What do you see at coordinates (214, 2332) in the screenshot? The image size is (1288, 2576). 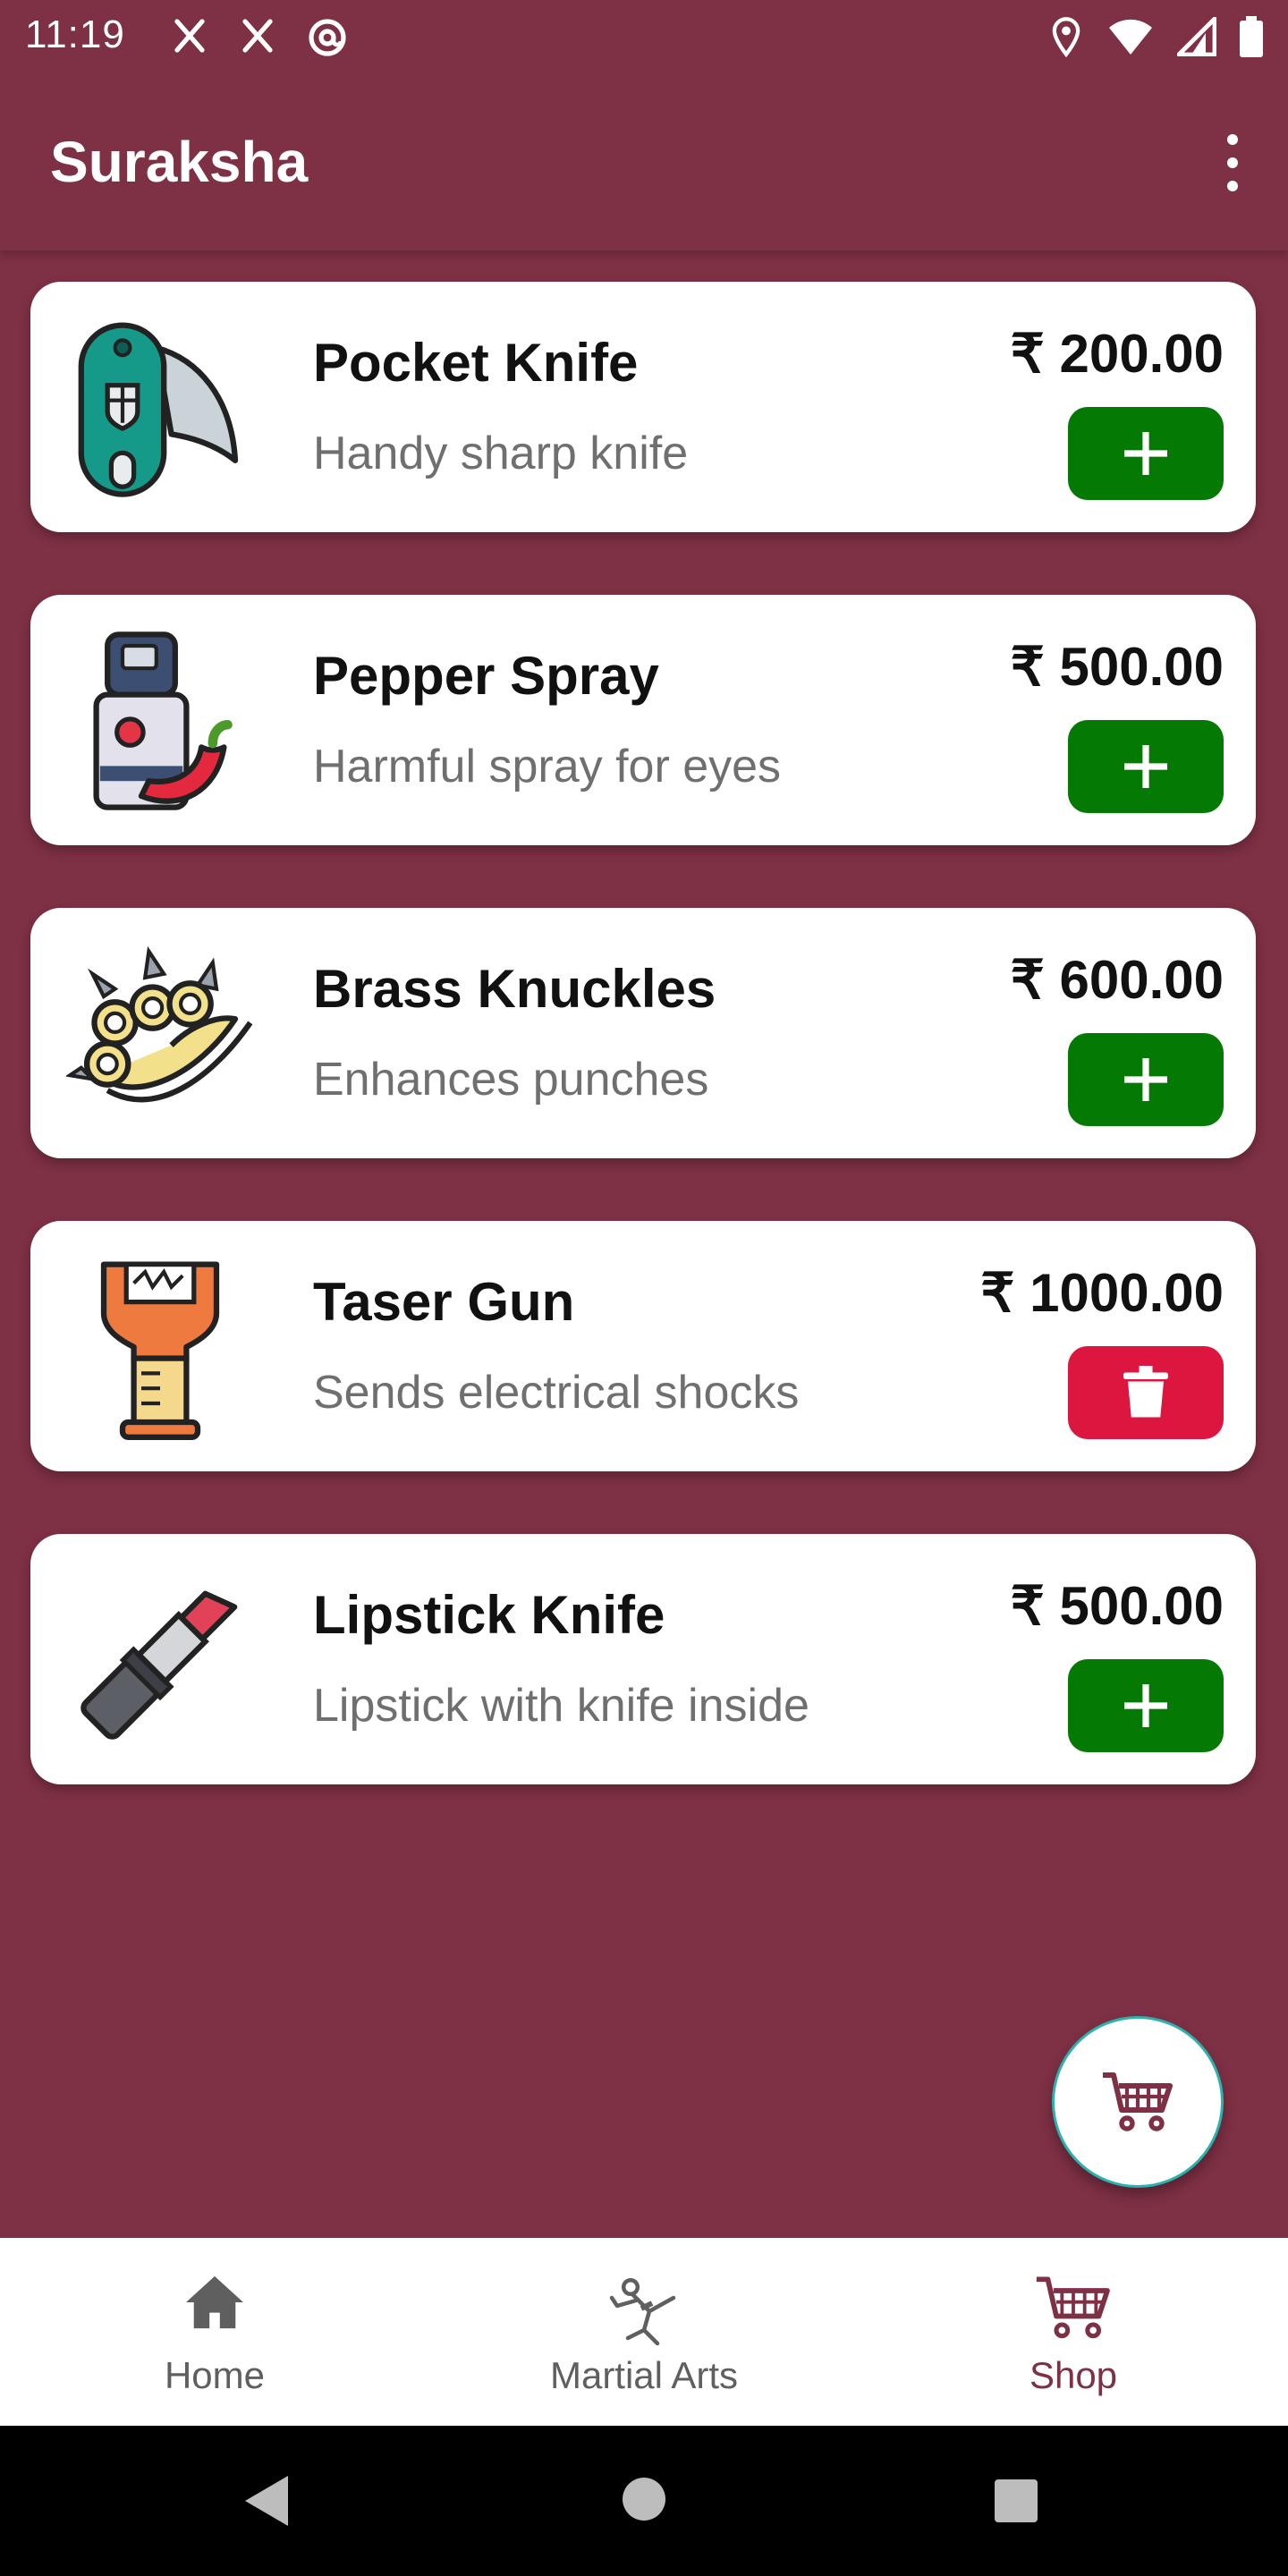 I see `nav-item-home: Home` at bounding box center [214, 2332].